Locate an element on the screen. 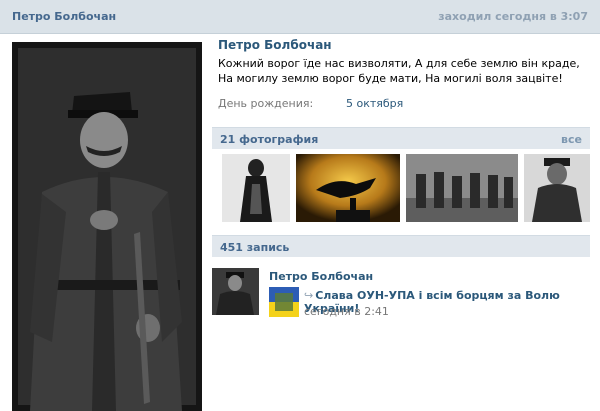 The width and height of the screenshot is (600, 411). post-avatar-image is located at coordinates (235, 291).